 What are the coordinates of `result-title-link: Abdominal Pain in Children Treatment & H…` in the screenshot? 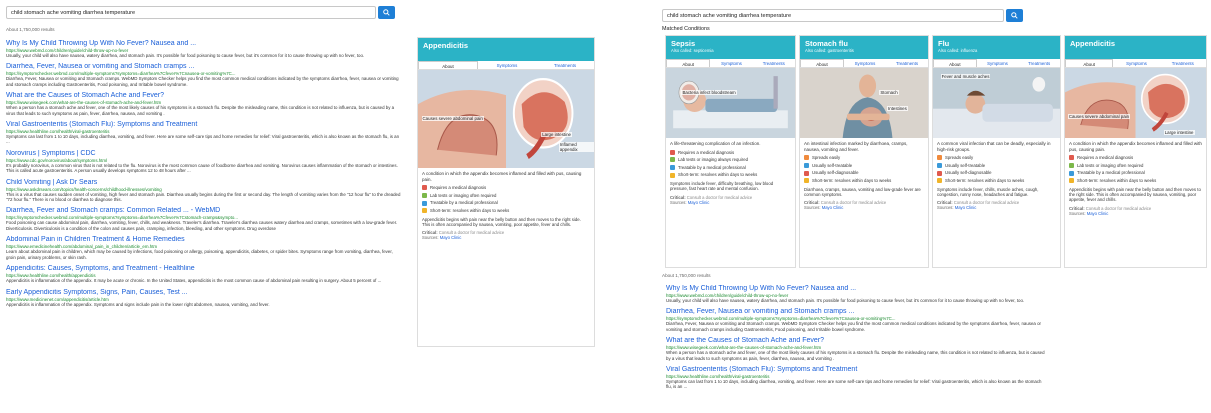 It's located at (204, 240).